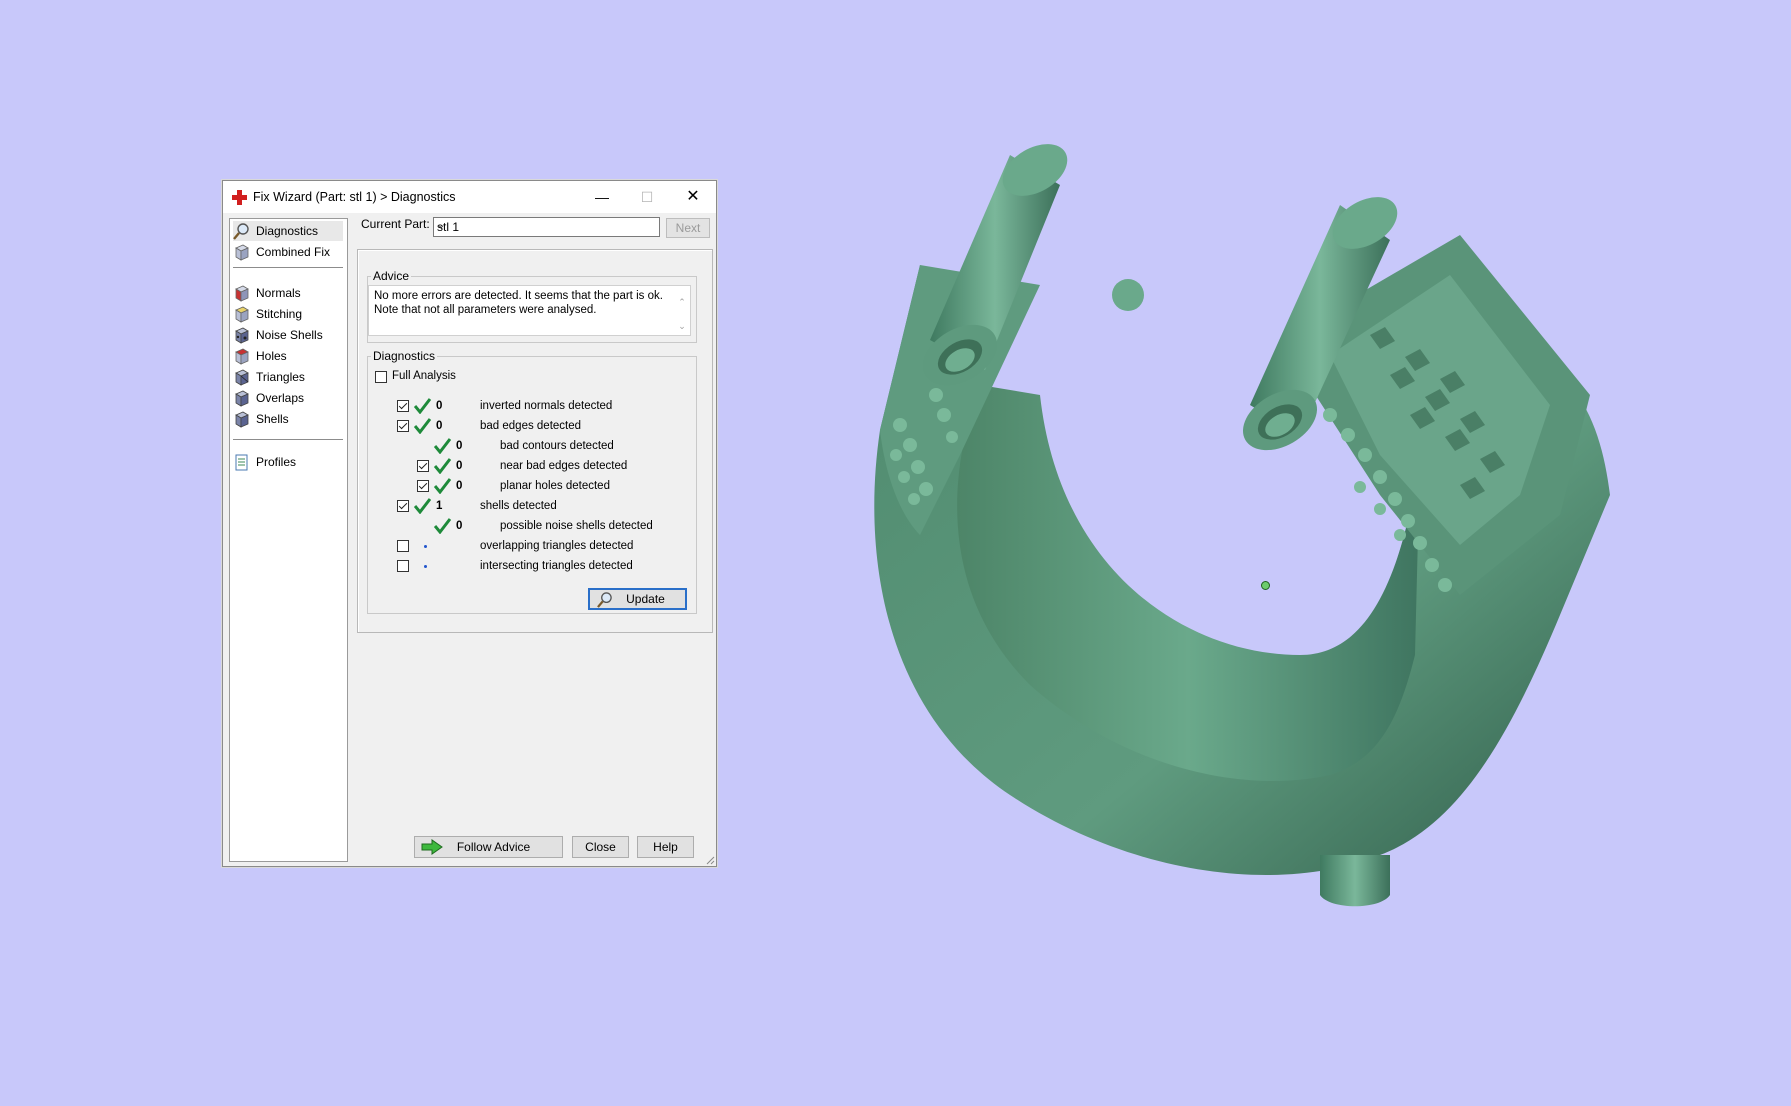 The width and height of the screenshot is (1791, 1106). I want to click on nav-item-overlaps: Overlaps, so click(288, 398).